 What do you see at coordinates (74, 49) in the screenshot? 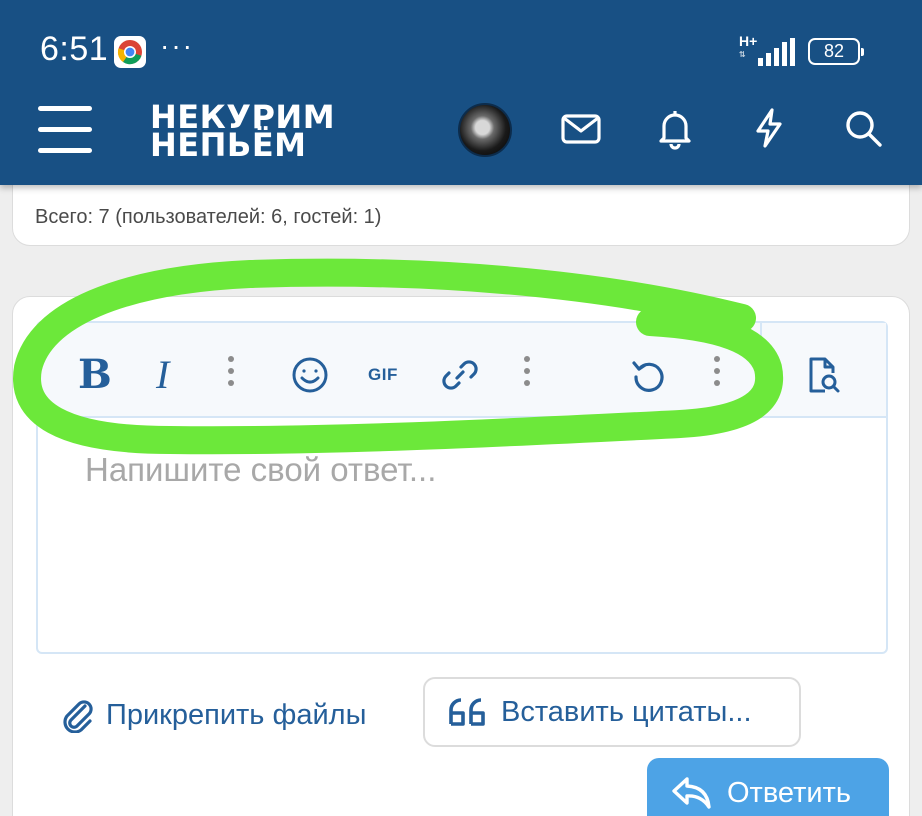
I see `status-time: 6:51` at bounding box center [74, 49].